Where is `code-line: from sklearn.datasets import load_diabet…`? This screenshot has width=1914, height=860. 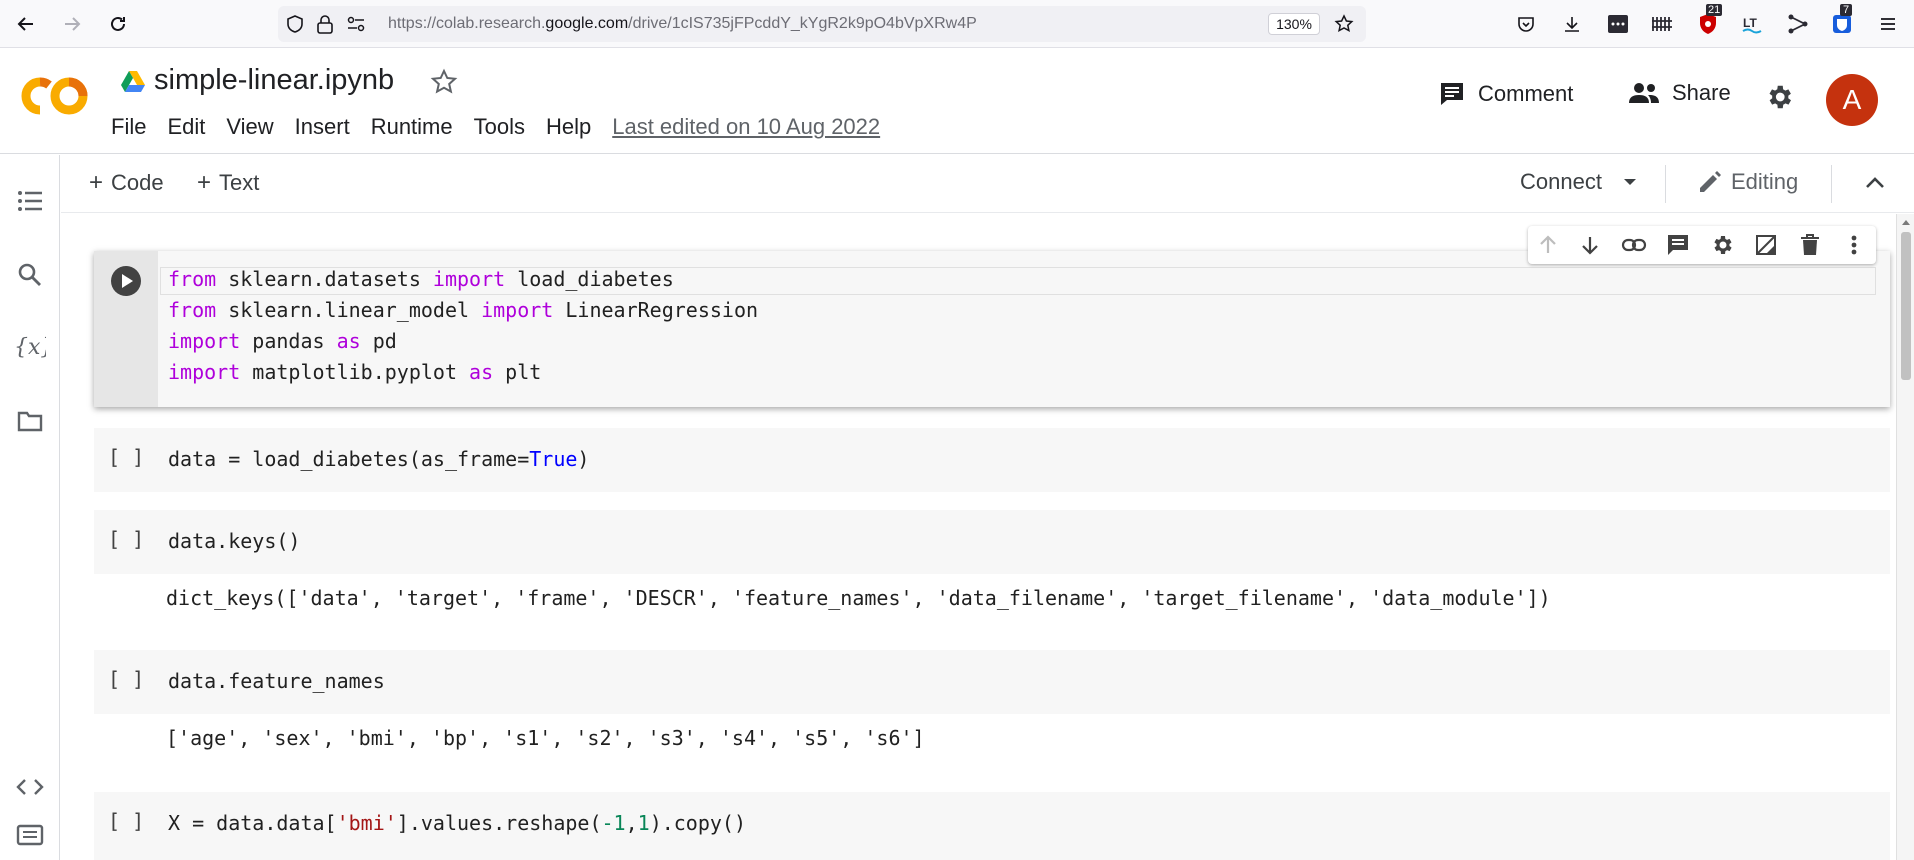
code-line: from sklearn.datasets import load_diabet… is located at coordinates (421, 279).